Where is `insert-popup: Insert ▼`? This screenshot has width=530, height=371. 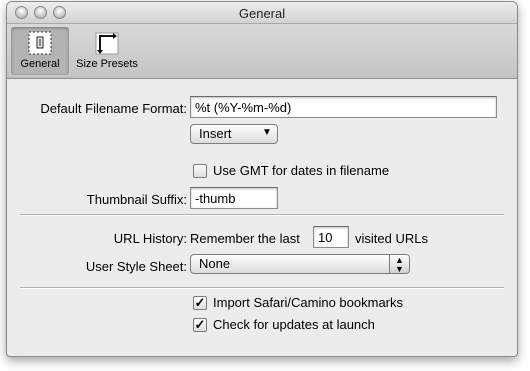
insert-popup: Insert ▼ is located at coordinates (234, 134).